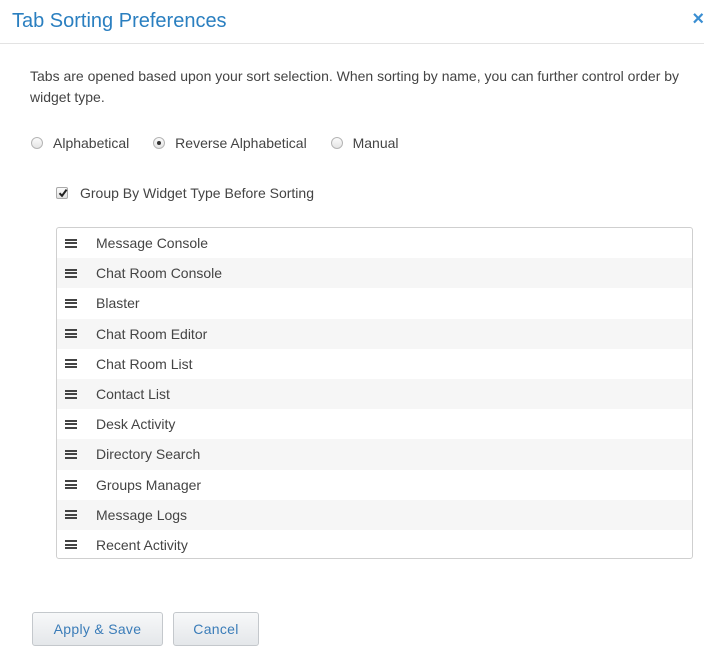  What do you see at coordinates (159, 143) in the screenshot?
I see `radio-button-checked-icon` at bounding box center [159, 143].